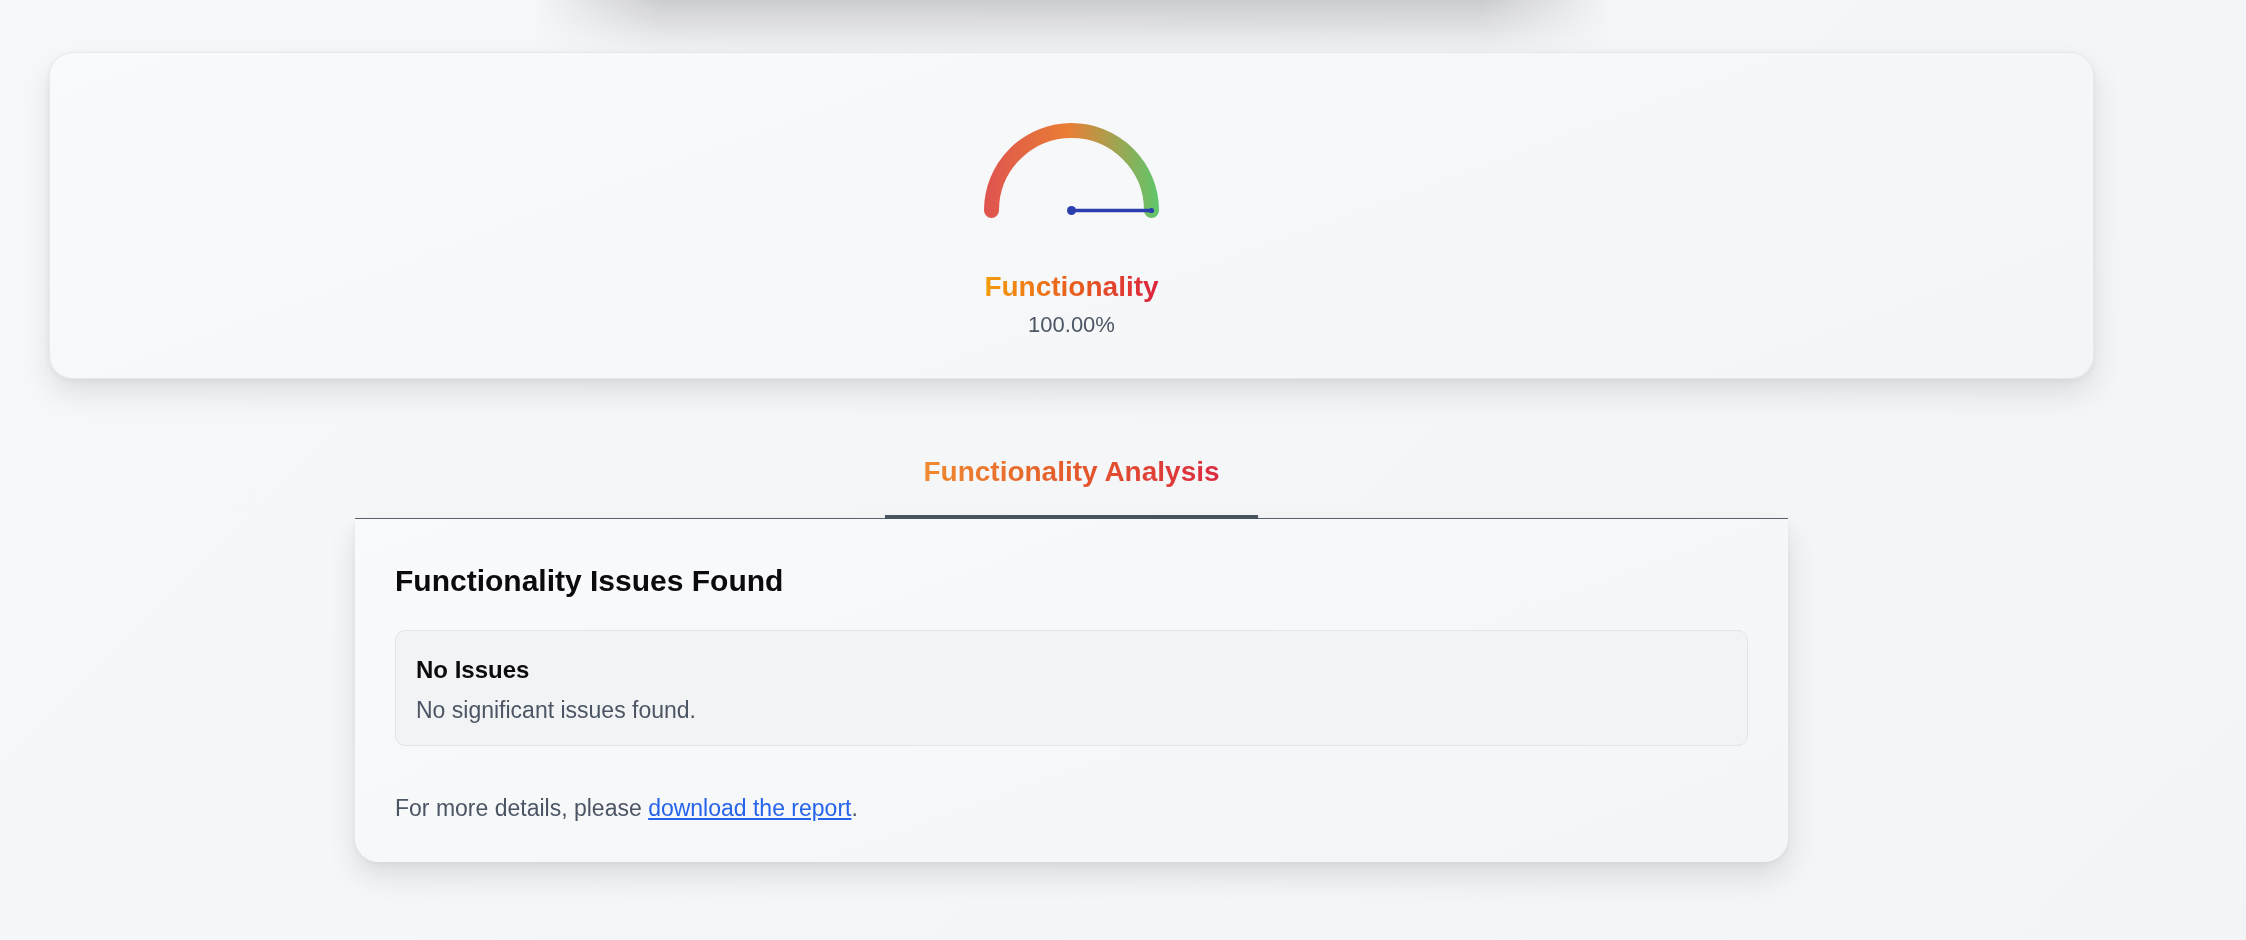  Describe the element at coordinates (627, 808) in the screenshot. I see `details-note: For more details, please download the report.` at that location.